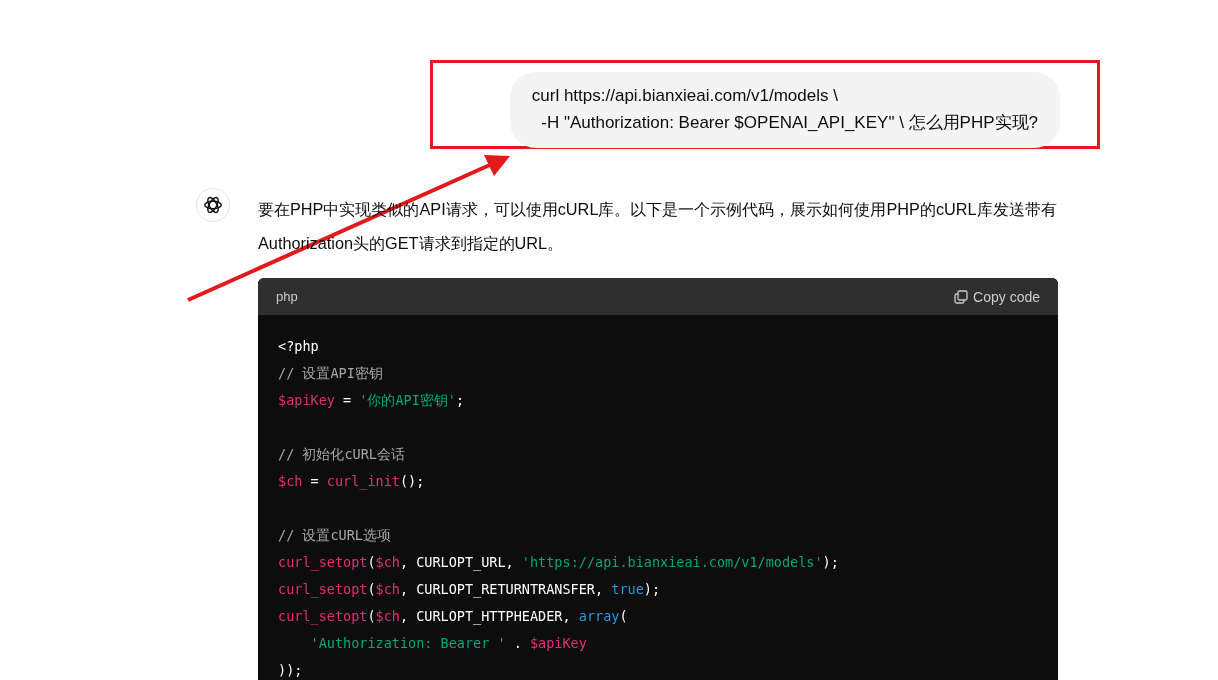 This screenshot has width=1218, height=680. Describe the element at coordinates (784, 110) in the screenshot. I see `user-message: curl https://api.bianxieai.com/v1/models \ -H "Authorization: Bearer $OPENAI_API_KEY" \ 怎么用PHP实现?` at that location.